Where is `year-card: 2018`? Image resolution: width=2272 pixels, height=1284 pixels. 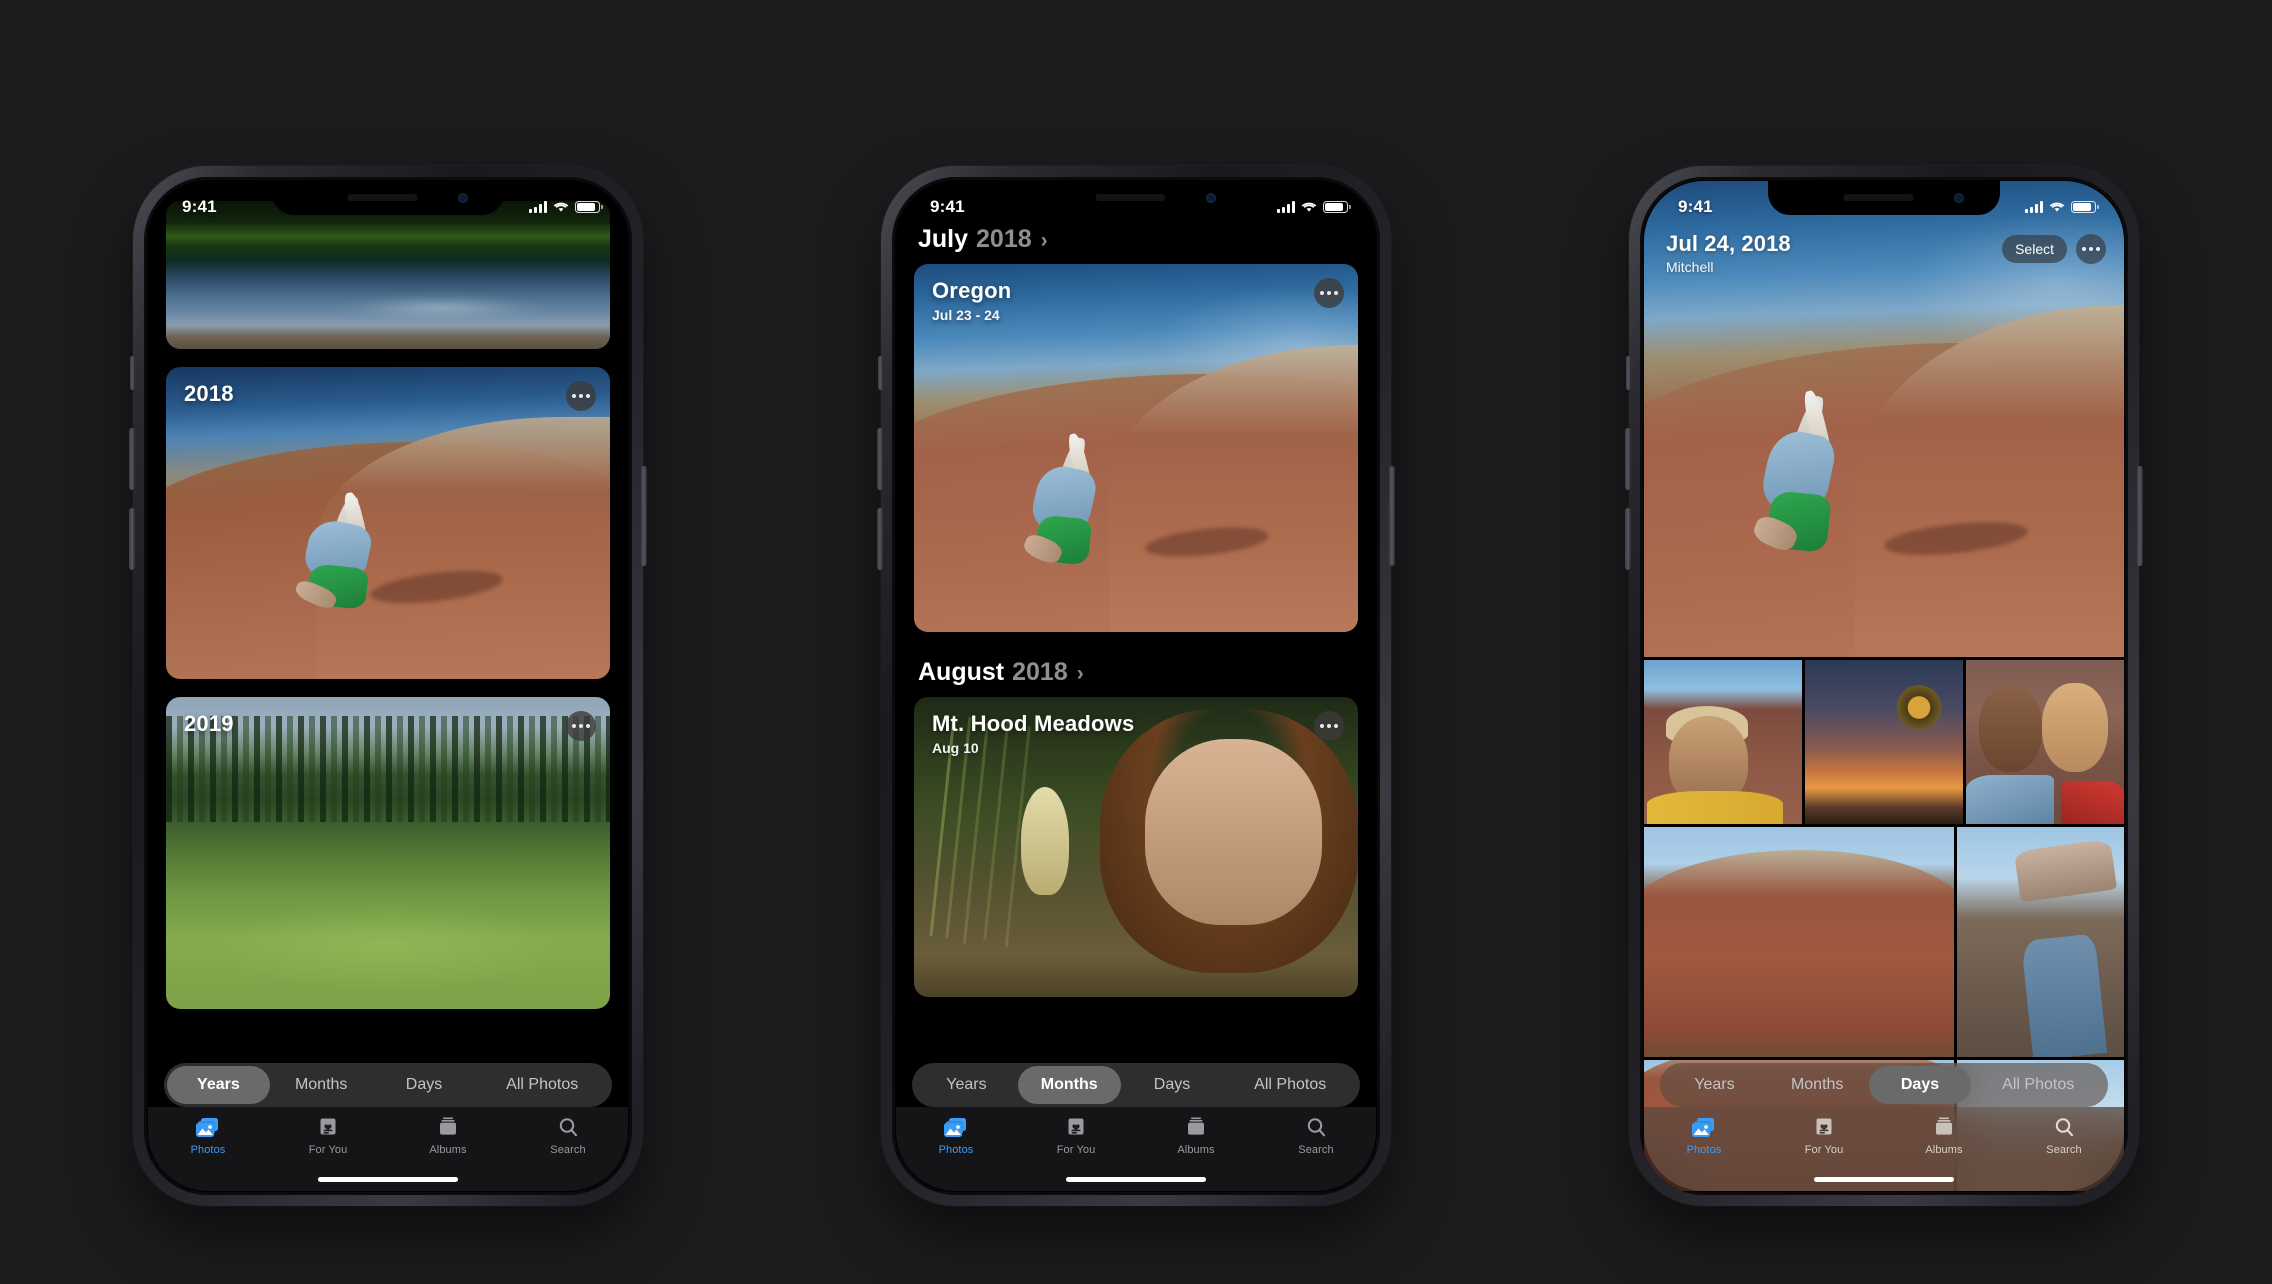
year-card: 2018 is located at coordinates (388, 523).